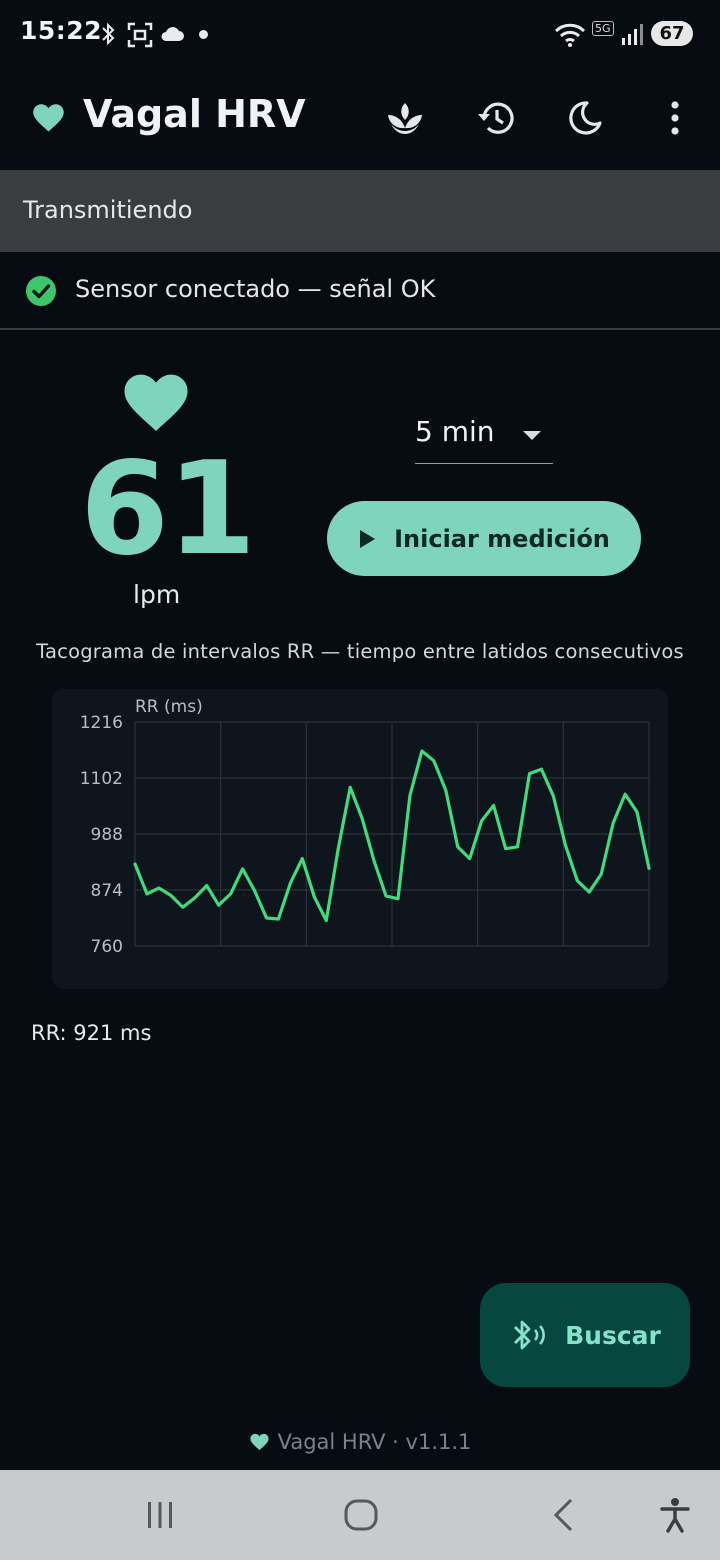  Describe the element at coordinates (101, 723) in the screenshot. I see `y-tick-label: 1216` at that location.